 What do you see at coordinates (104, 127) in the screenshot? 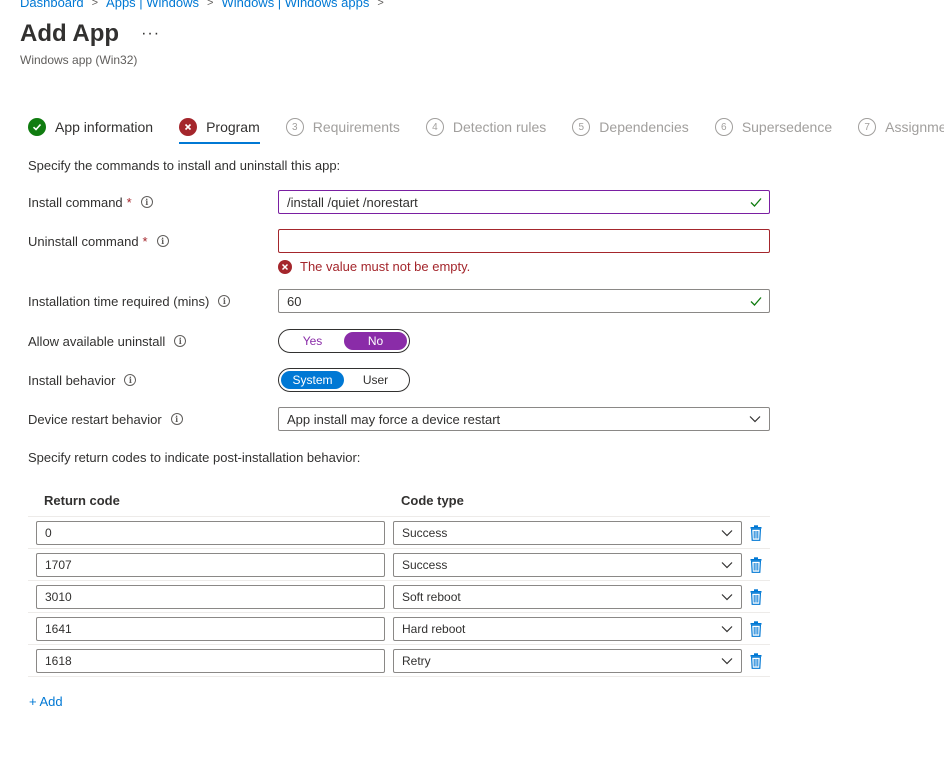
I see `tab-label: App information` at bounding box center [104, 127].